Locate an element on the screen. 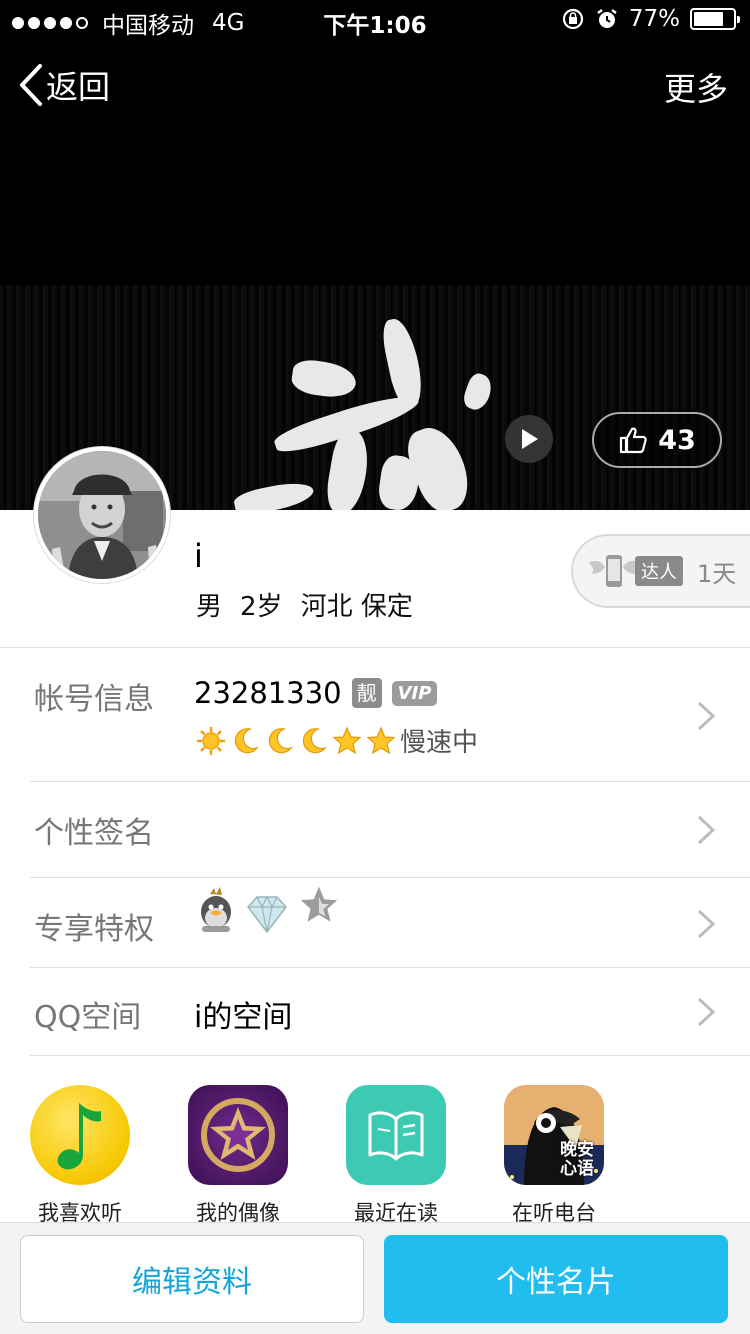 The height and width of the screenshot is (1334, 750). battery-percent: 77% is located at coordinates (654, 19).